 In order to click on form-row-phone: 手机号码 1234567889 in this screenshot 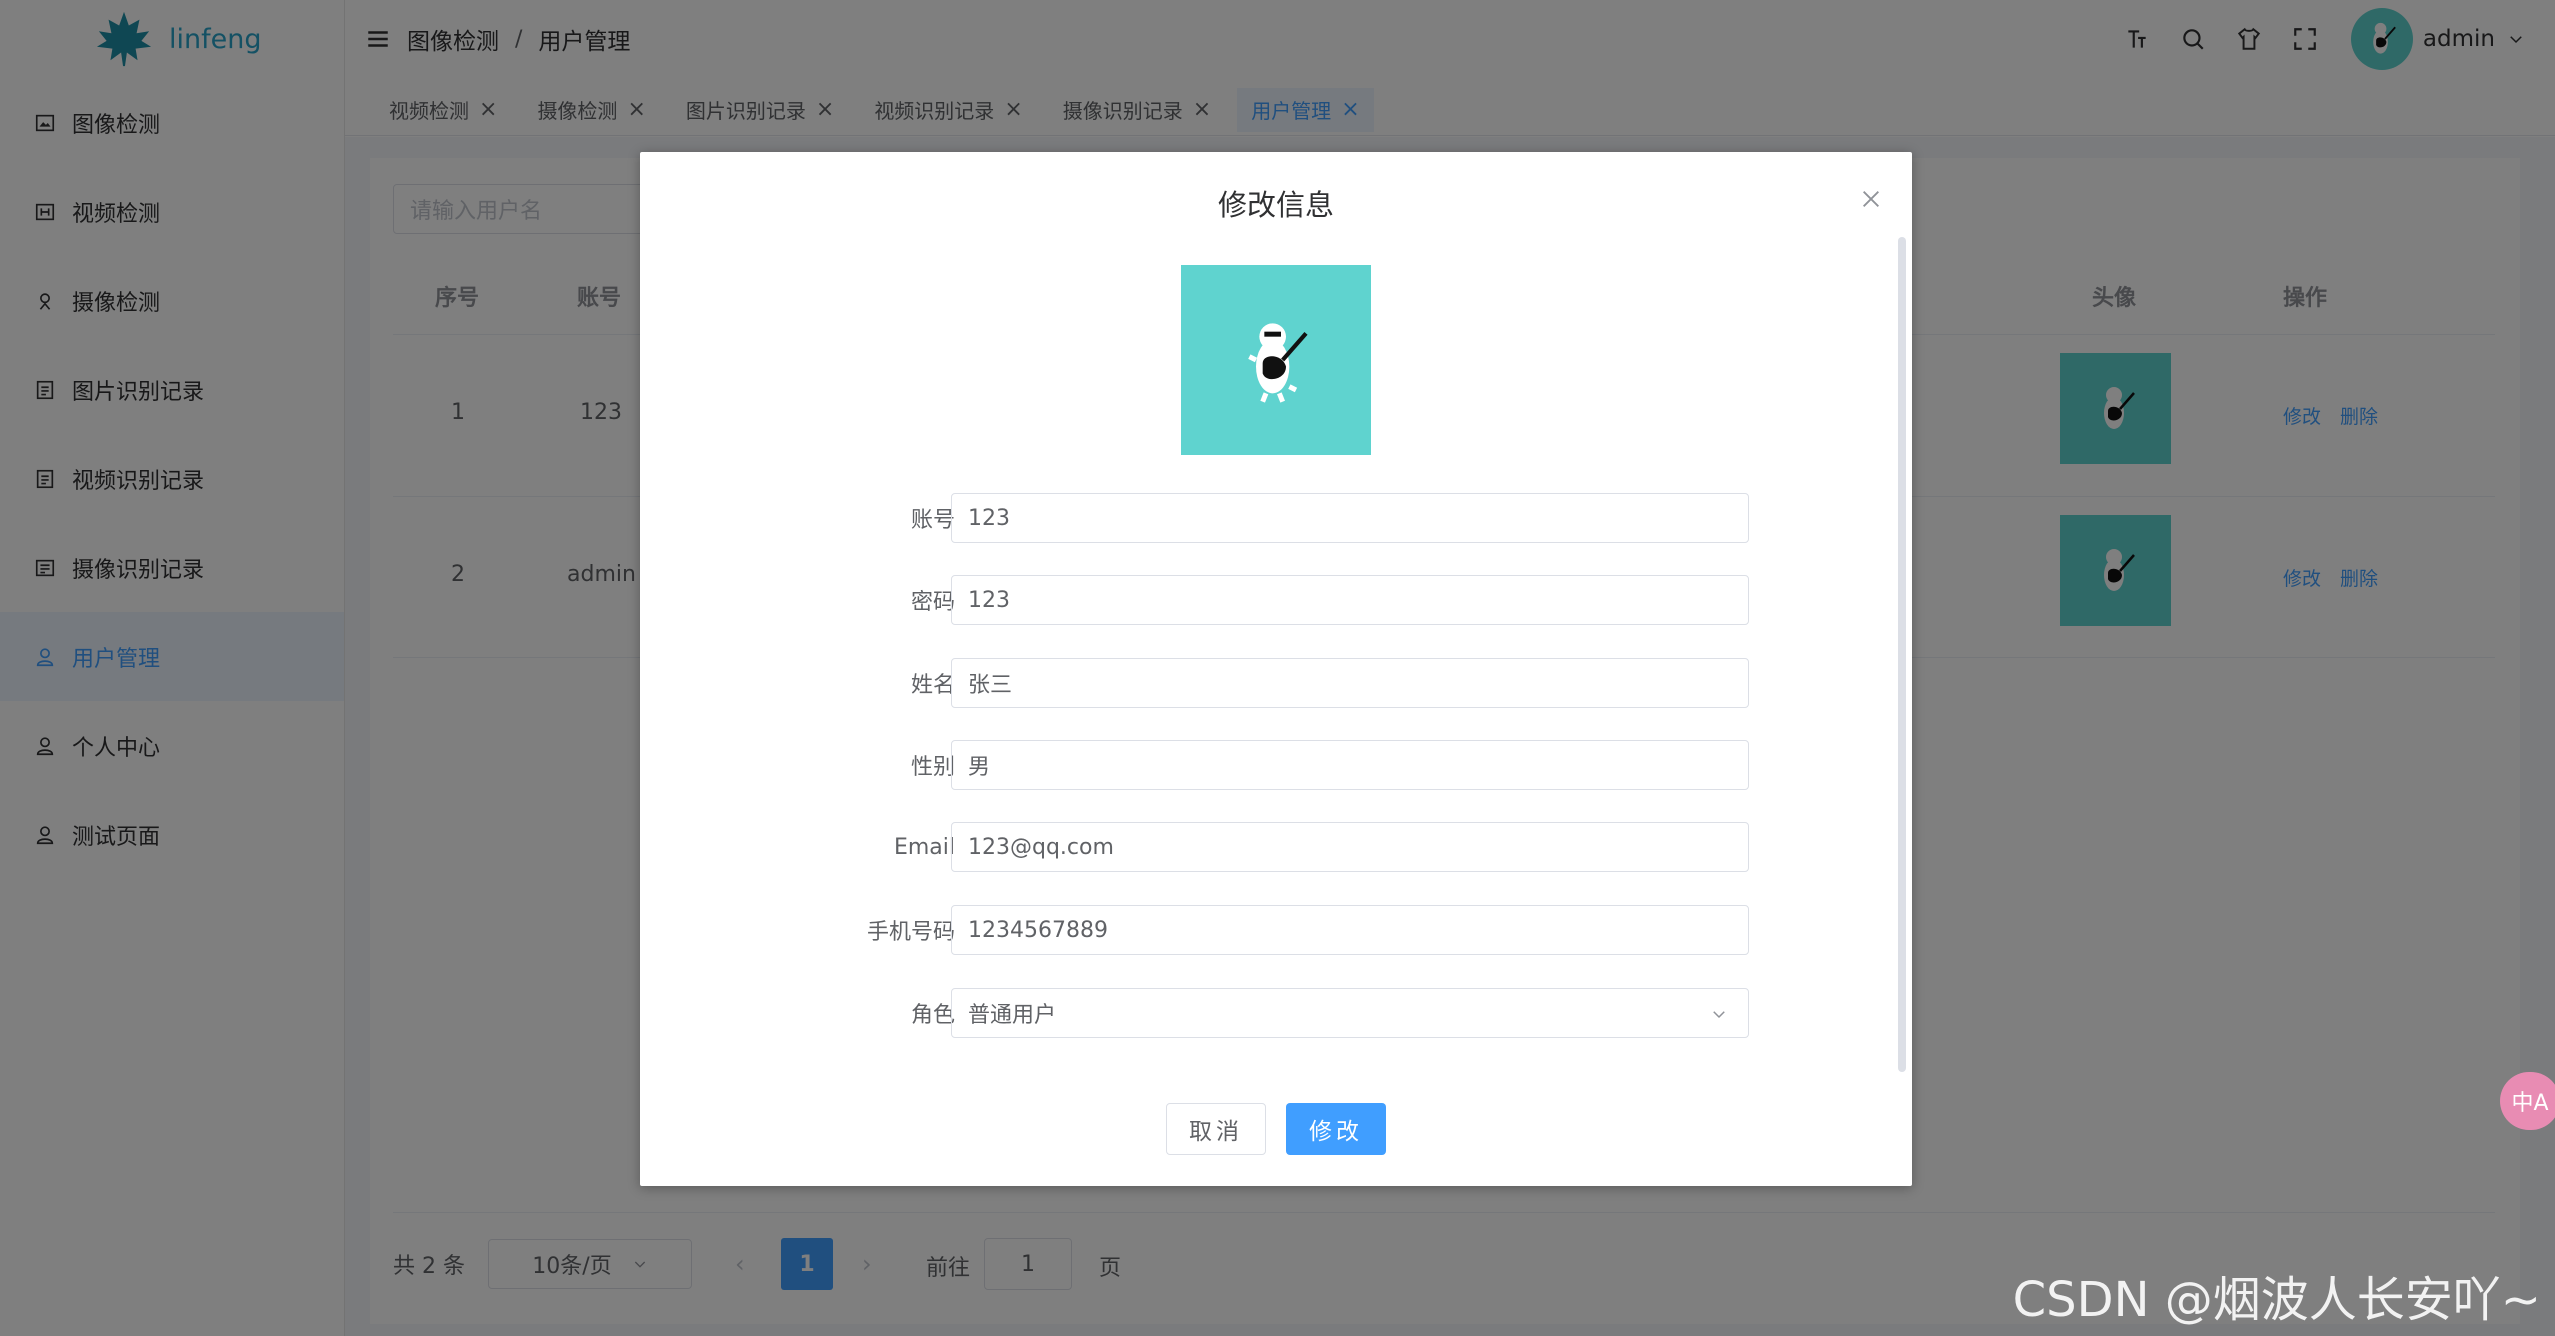, I will do `click(1276, 930)`.